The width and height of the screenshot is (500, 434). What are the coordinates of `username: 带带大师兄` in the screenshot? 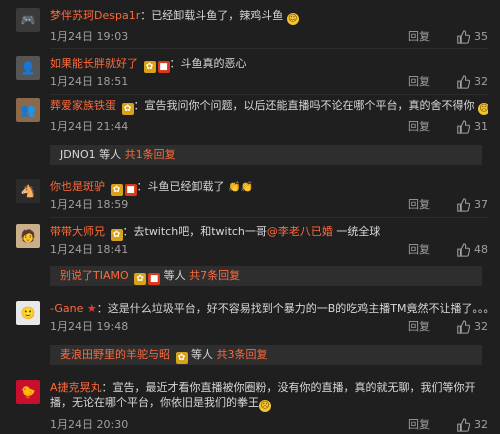 It's located at (77, 231).